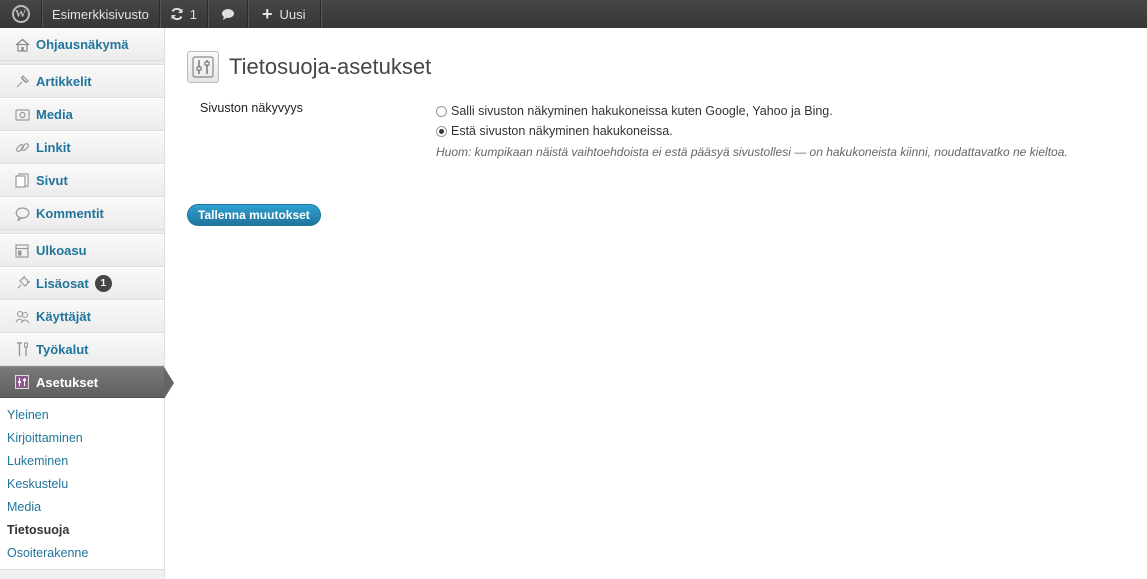 The height and width of the screenshot is (579, 1147). I want to click on block-indexing-label: Estä sivuston näkyminen hakukoneissa., so click(562, 131).